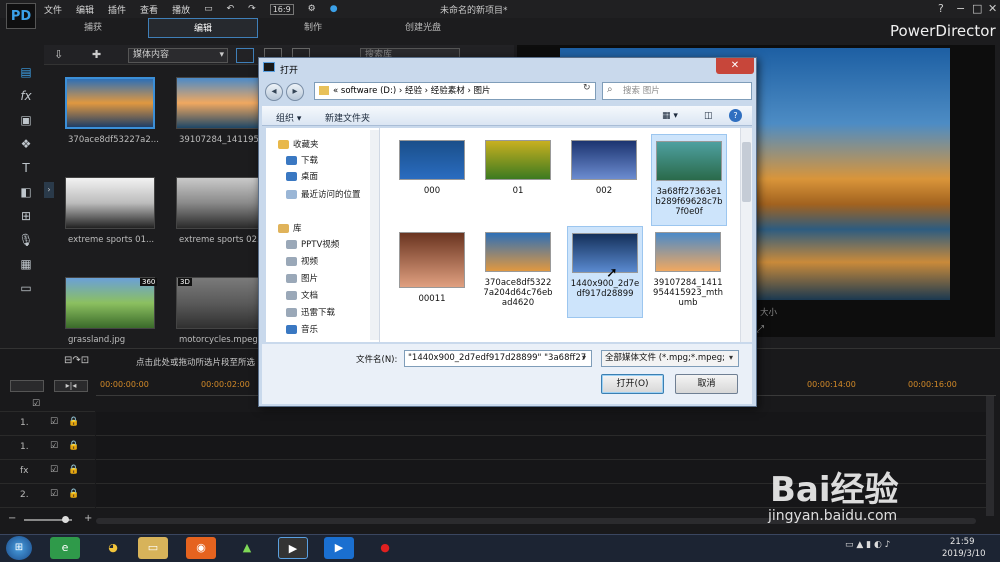  I want to click on close-button: ✕, so click(992, 8).